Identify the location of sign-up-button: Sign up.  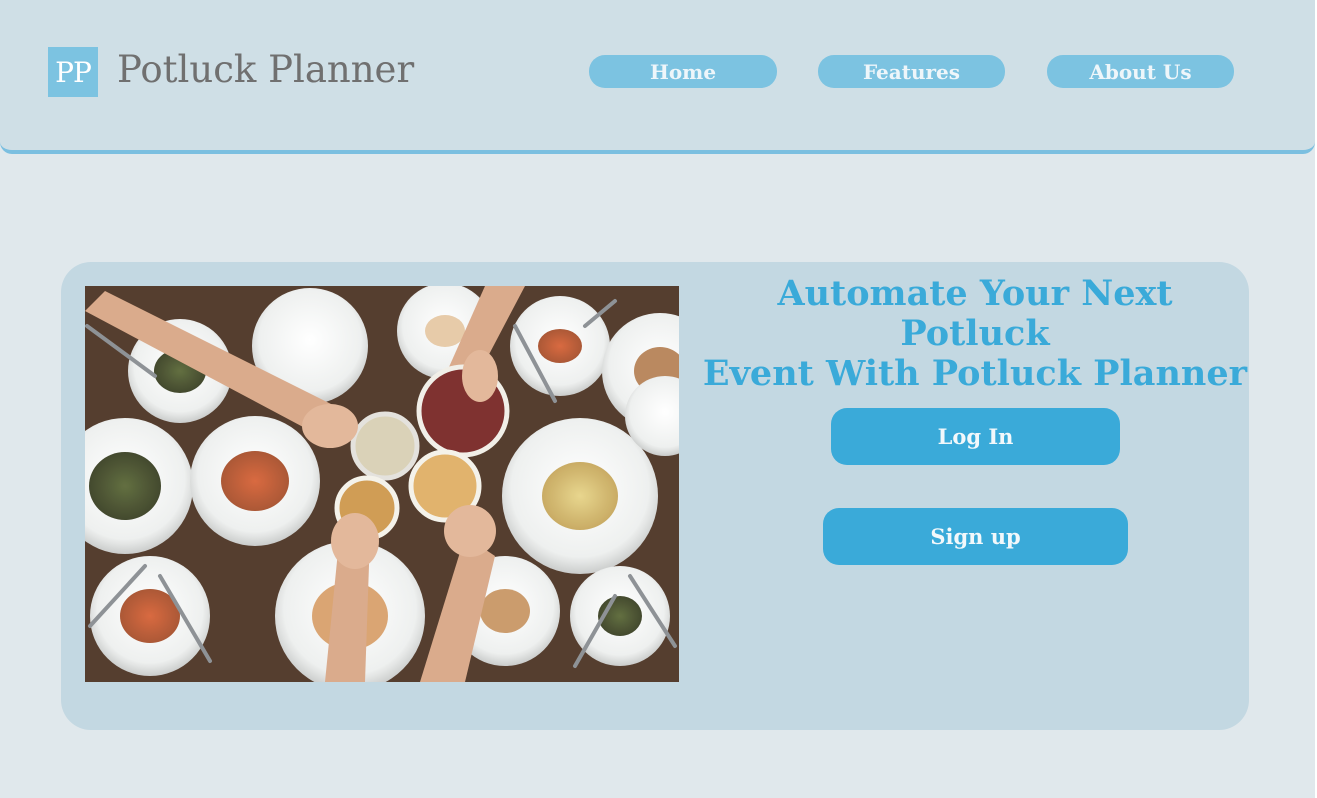
(975, 536).